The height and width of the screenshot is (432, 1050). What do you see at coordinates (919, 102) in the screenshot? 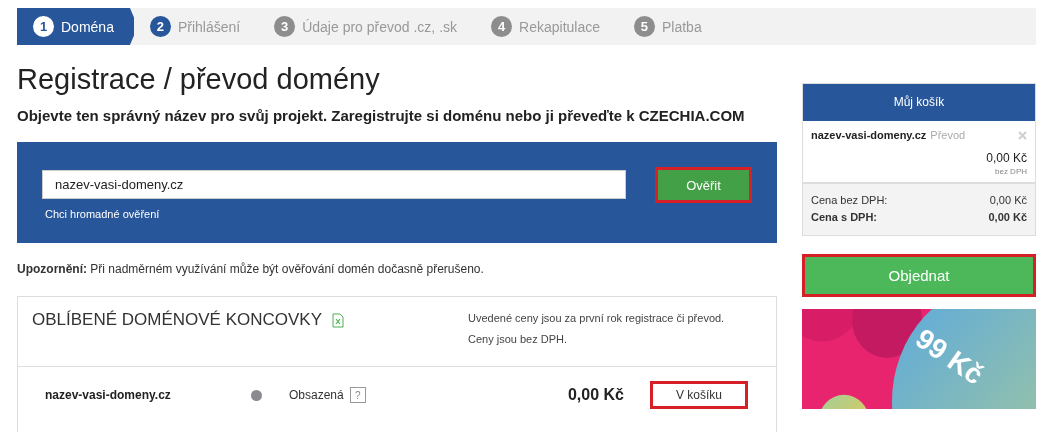
I see `cart-title: Můj košík` at bounding box center [919, 102].